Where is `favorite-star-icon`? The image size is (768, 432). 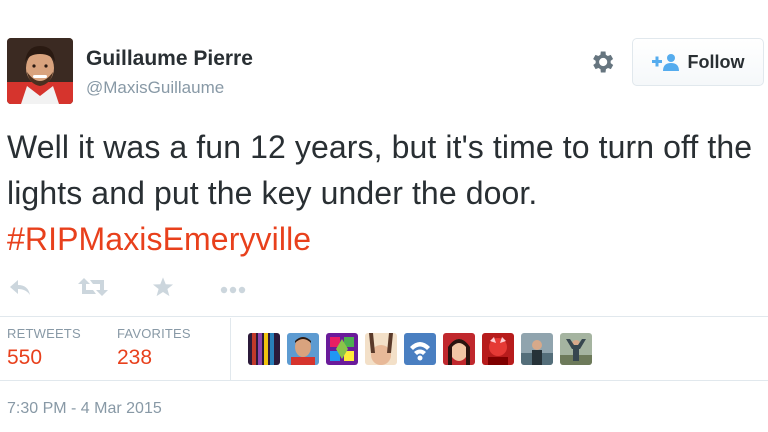
favorite-star-icon is located at coordinates (163, 289).